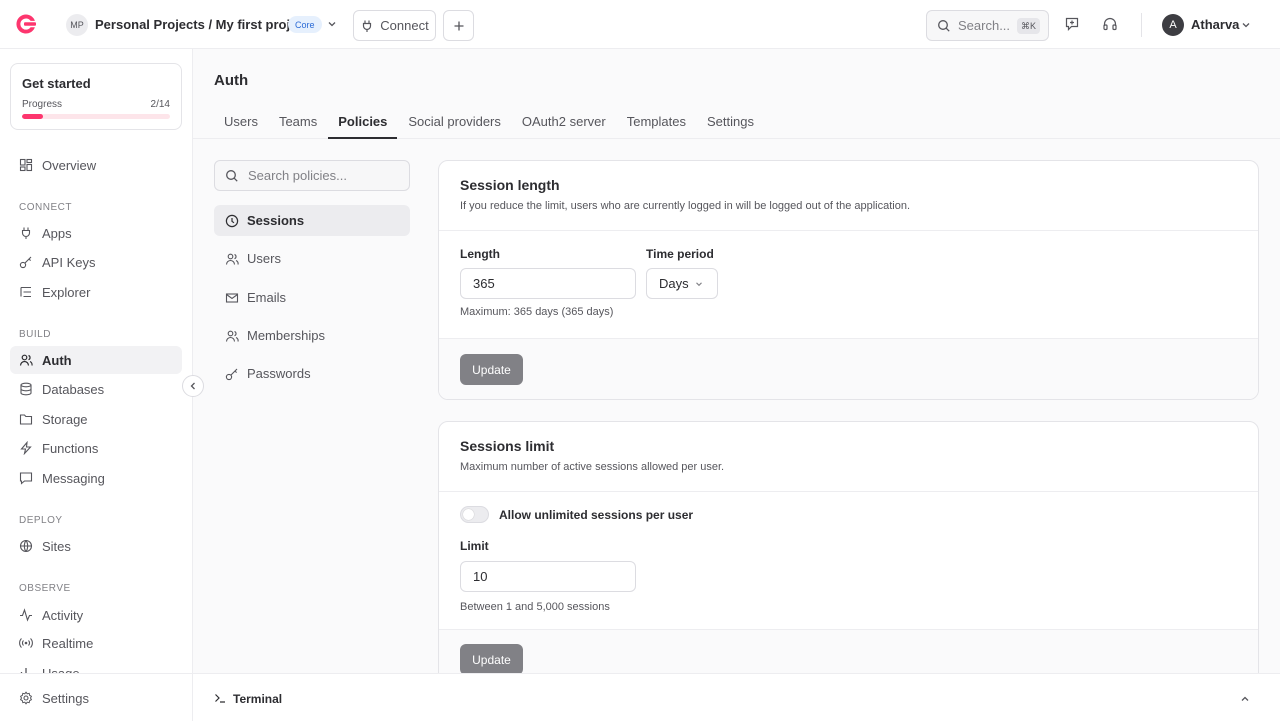 This screenshot has width=1280, height=721. Describe the element at coordinates (220, 698) in the screenshot. I see `terminal-icon` at that location.